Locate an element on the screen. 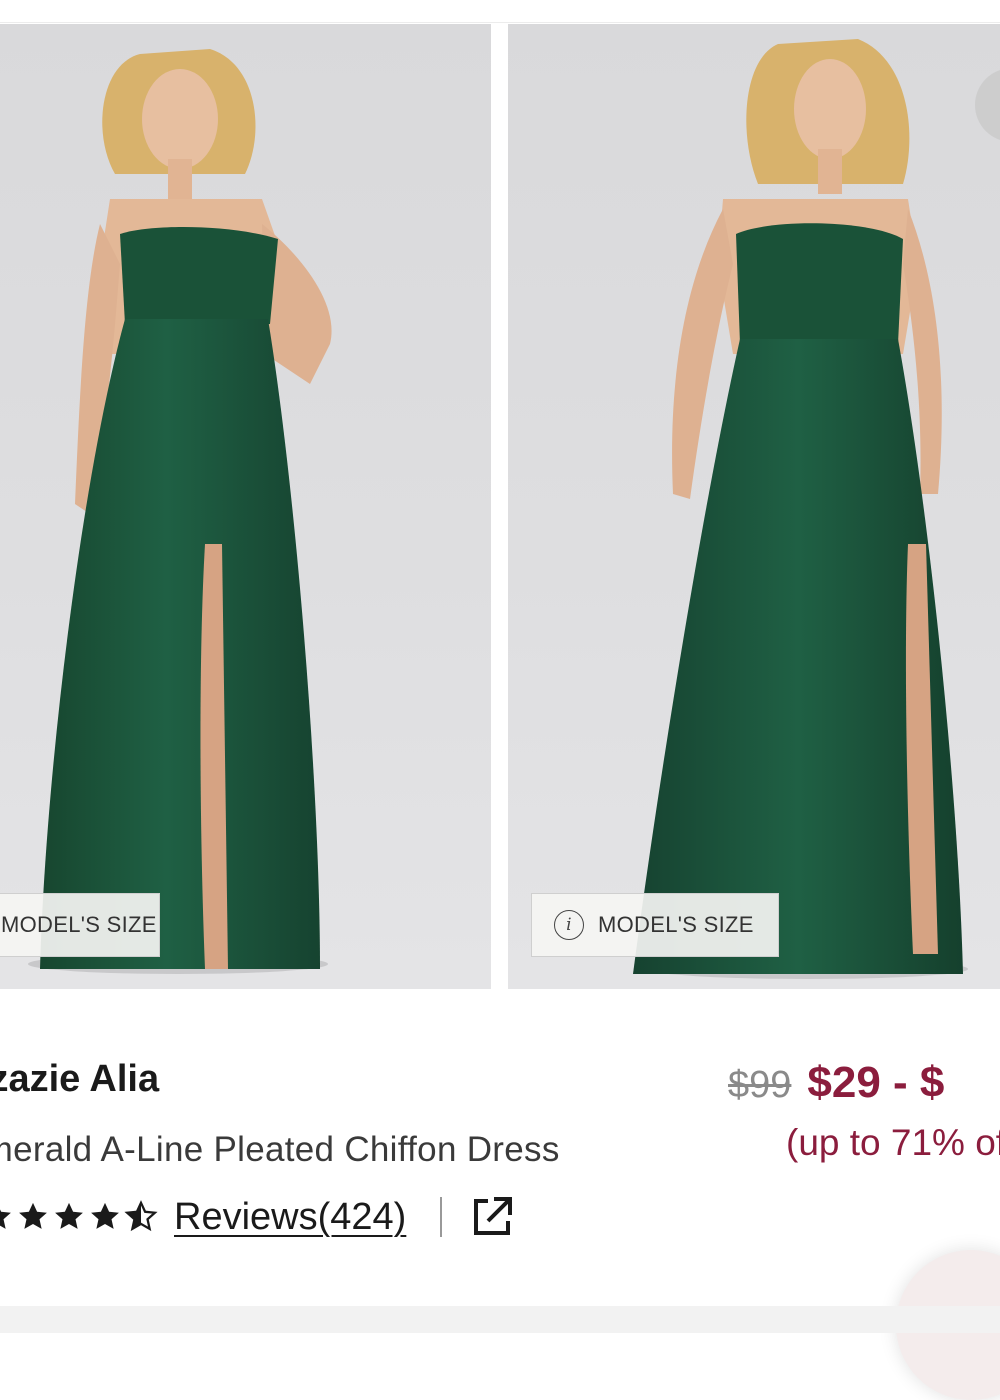 The width and height of the screenshot is (1000, 1400). info-icon: i is located at coordinates (569, 925).